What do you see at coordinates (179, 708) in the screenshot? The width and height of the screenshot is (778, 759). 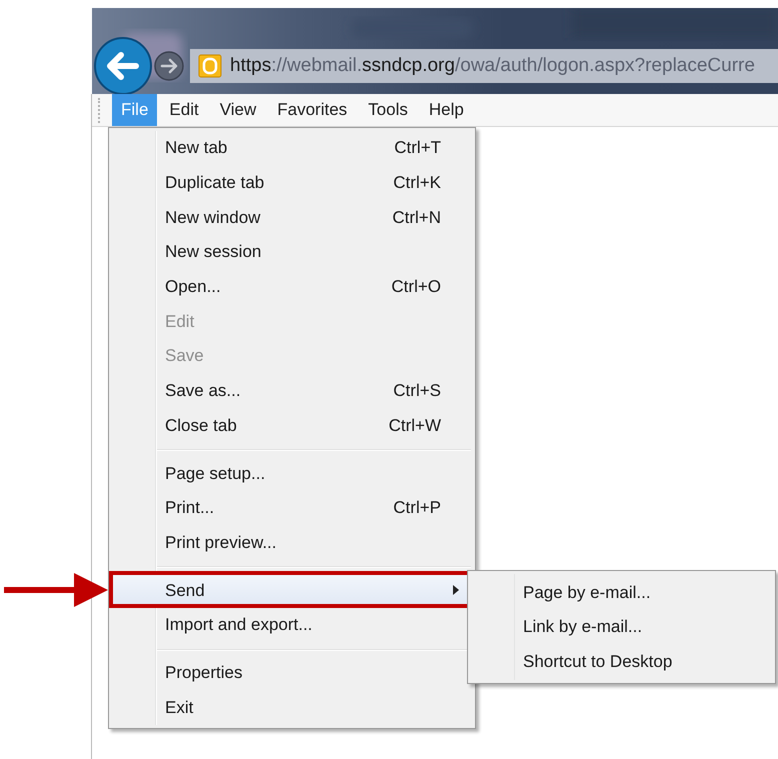 I see `menu-item-label: Exit` at bounding box center [179, 708].